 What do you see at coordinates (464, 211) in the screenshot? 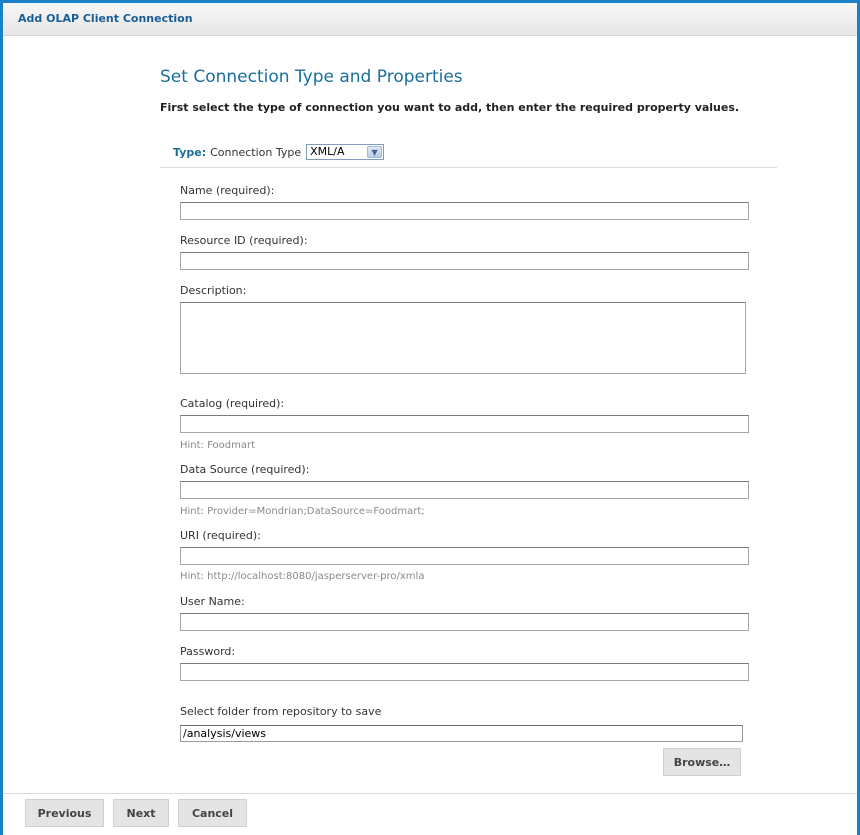
I see `name-input` at bounding box center [464, 211].